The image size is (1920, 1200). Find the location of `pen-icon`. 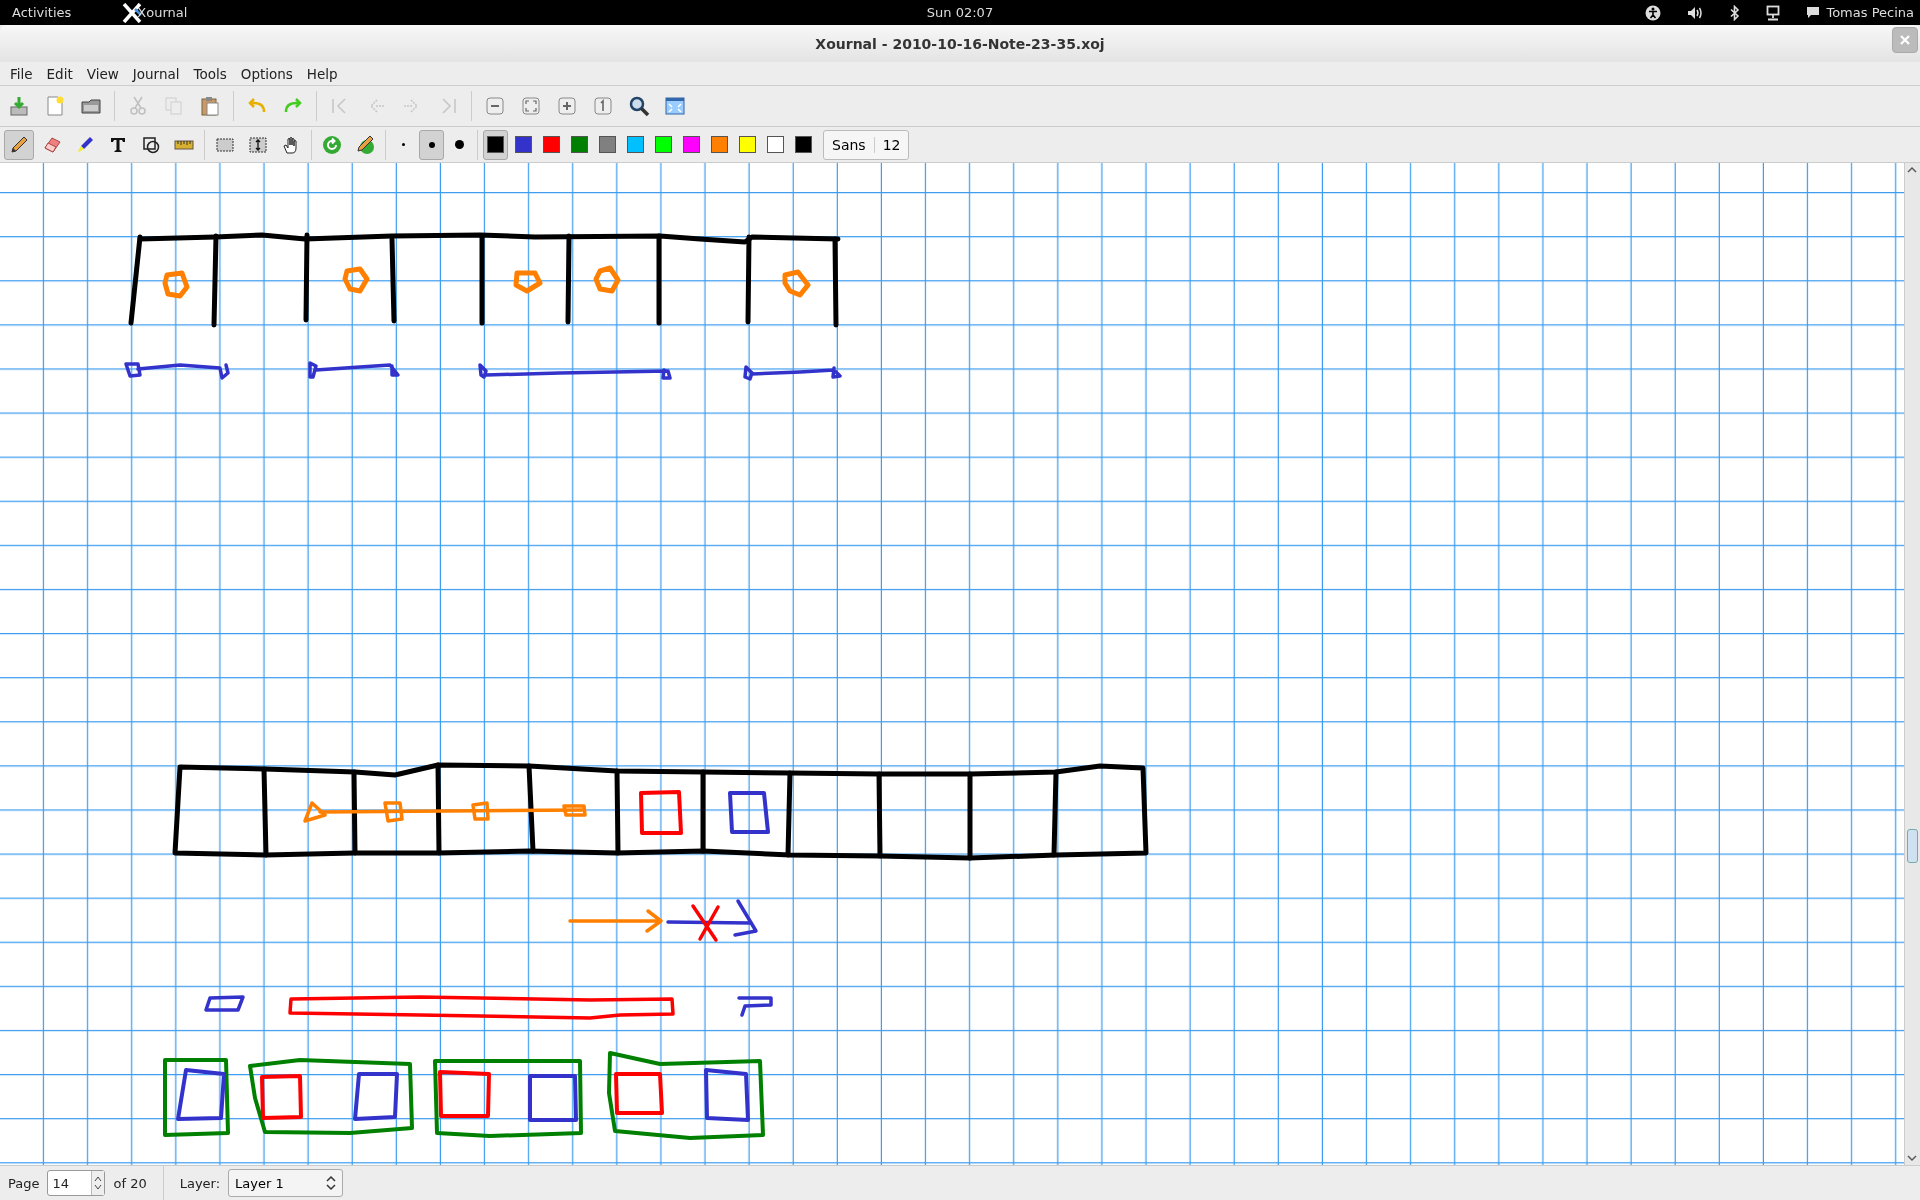

pen-icon is located at coordinates (19, 144).